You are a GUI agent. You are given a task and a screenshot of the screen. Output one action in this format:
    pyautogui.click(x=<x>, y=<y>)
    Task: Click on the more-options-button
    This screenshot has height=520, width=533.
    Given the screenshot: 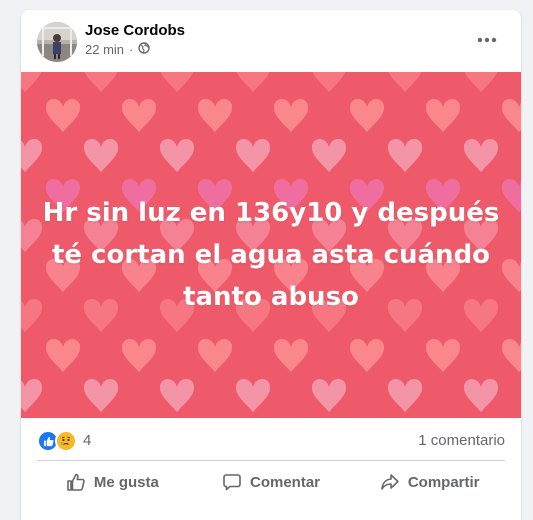 What is the action you would take?
    pyautogui.click(x=487, y=40)
    